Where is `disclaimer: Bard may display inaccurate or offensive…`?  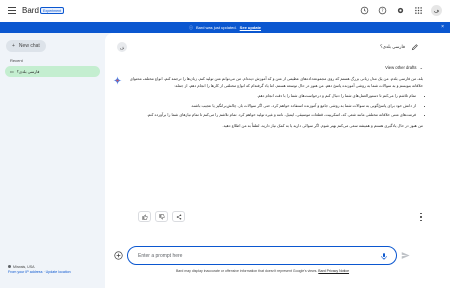
disclaimer: Bard may display inaccurate or offensive… is located at coordinates (262, 271).